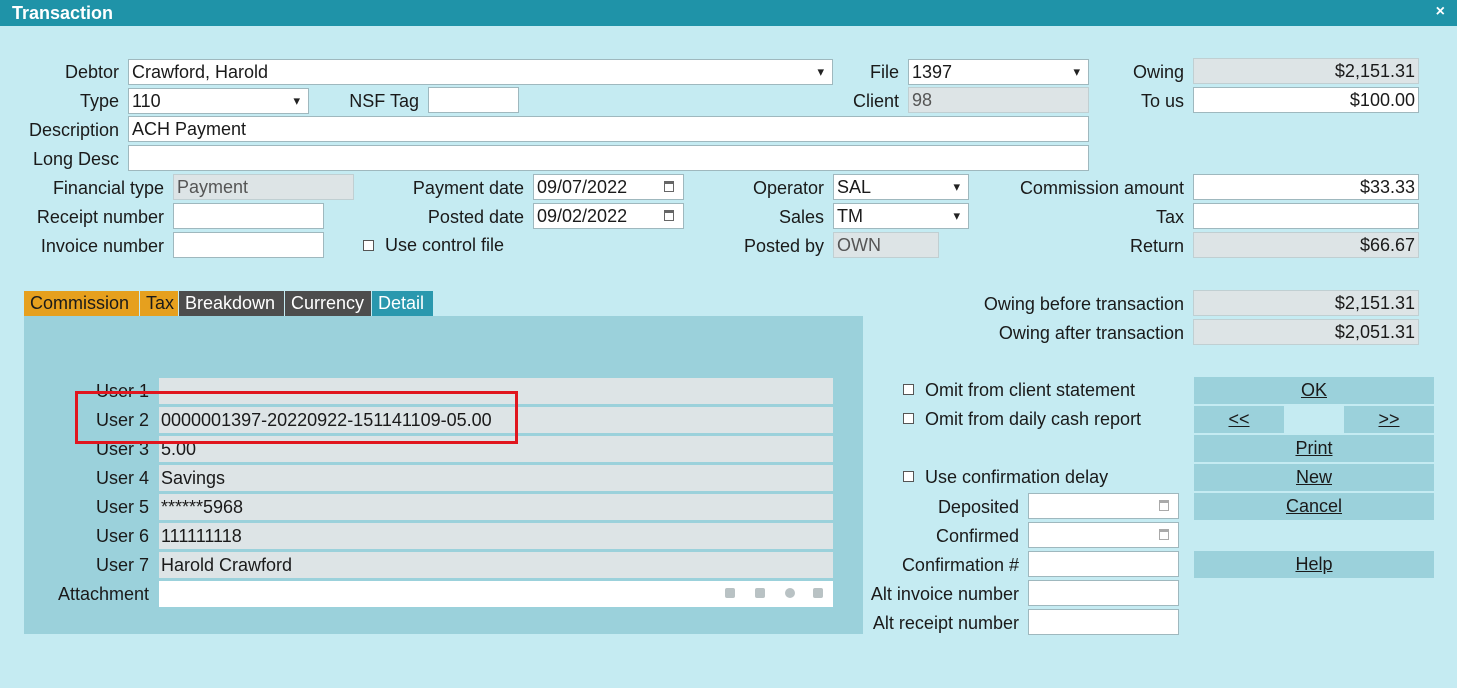 This screenshot has height=688, width=1457. I want to click on to-us-input: $100.00, so click(1306, 100).